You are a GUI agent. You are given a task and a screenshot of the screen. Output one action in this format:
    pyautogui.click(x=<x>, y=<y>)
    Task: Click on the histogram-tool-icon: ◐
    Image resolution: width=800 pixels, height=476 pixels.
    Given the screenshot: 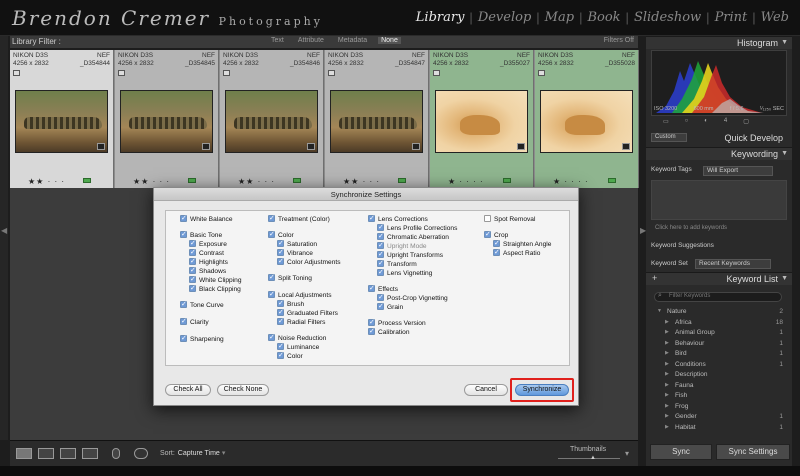 What is the action you would take?
    pyautogui.click(x=706, y=123)
    